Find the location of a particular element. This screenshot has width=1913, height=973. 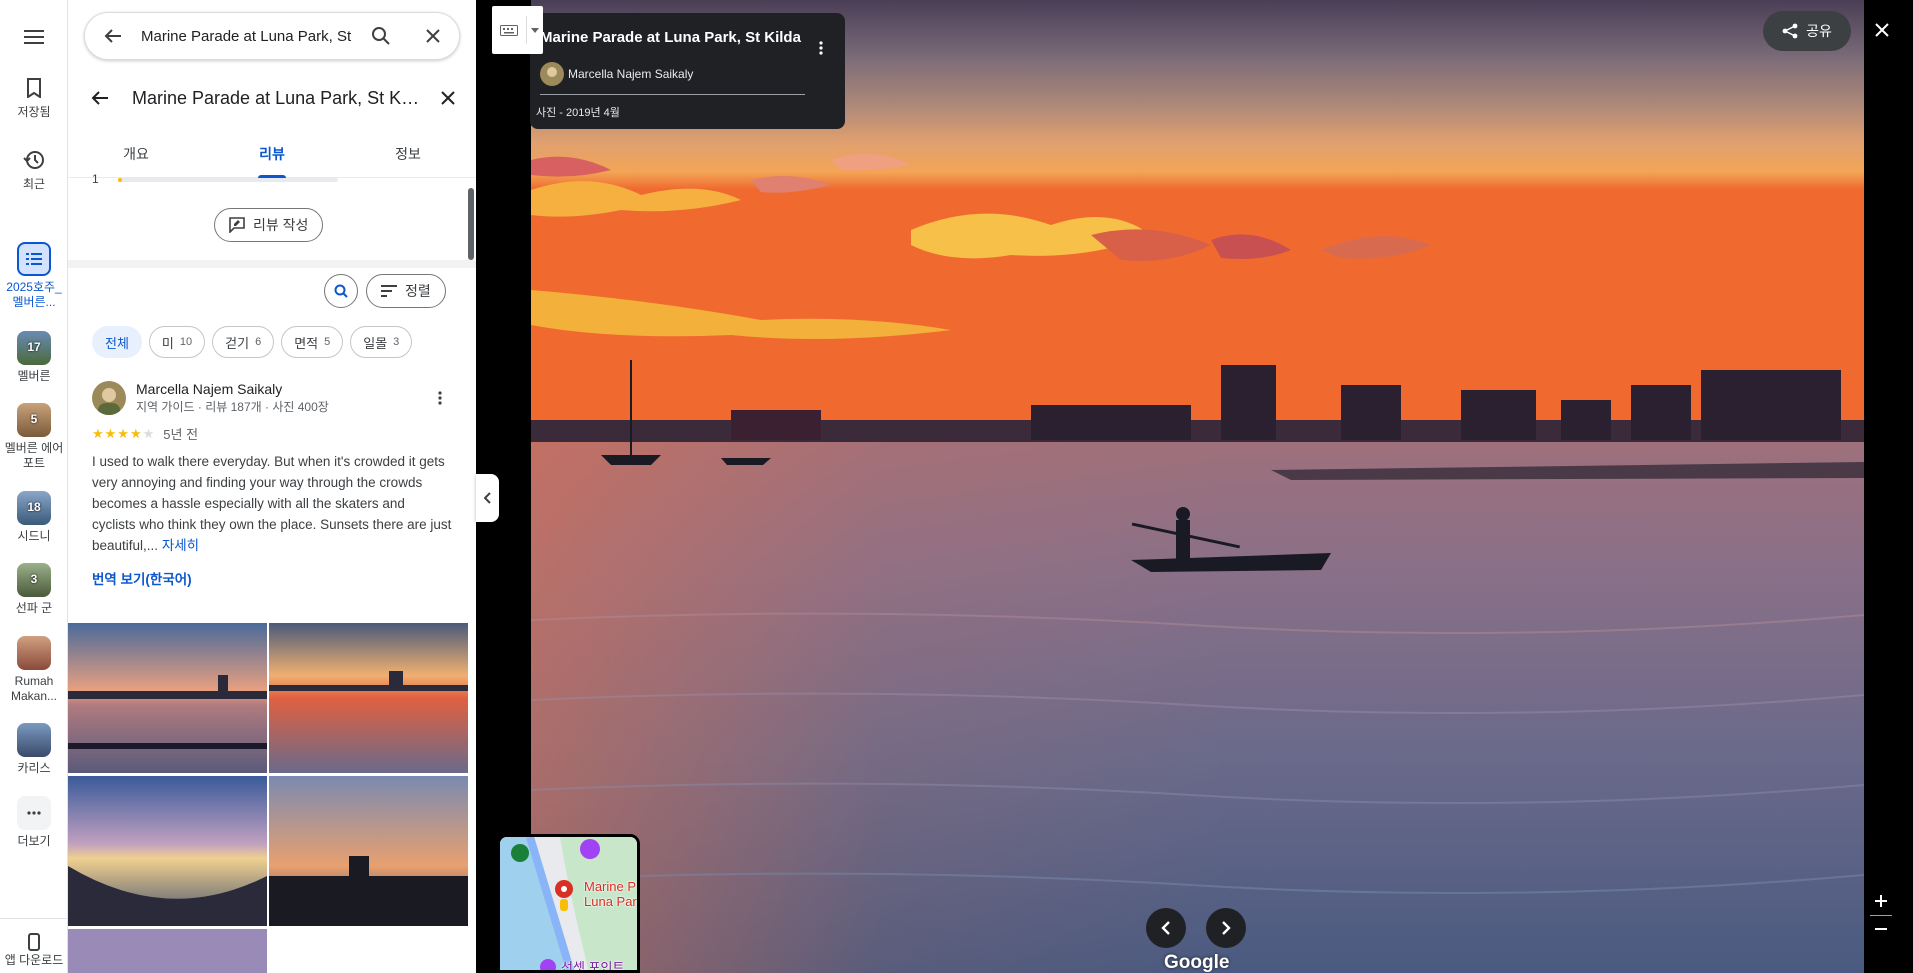

photo-actions-button is located at coordinates (821, 50).